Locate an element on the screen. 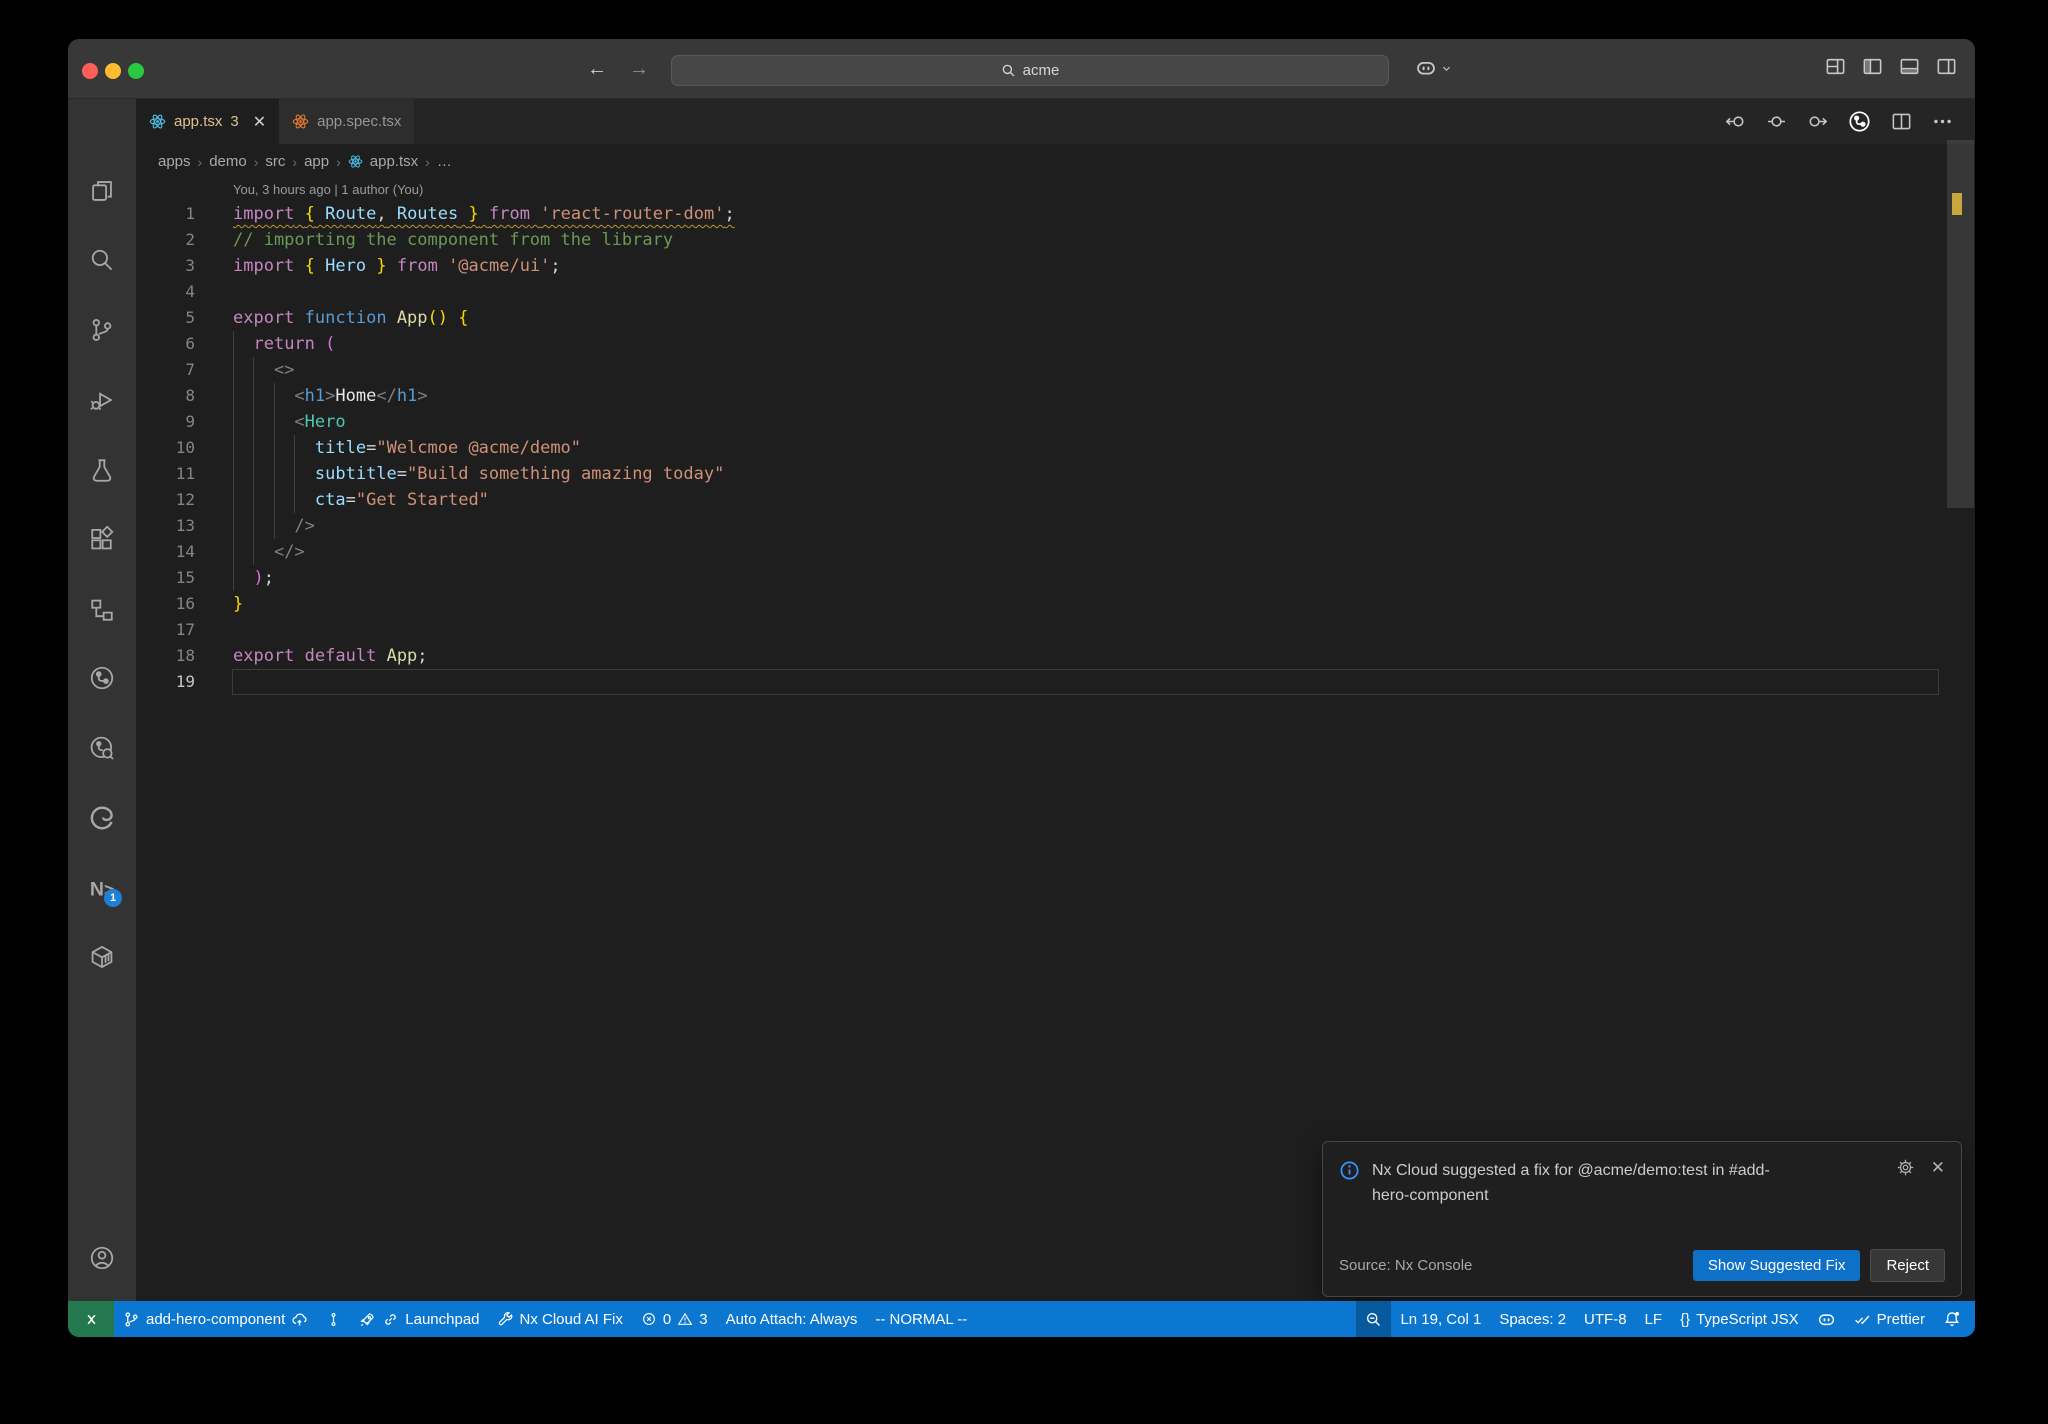 This screenshot has width=2048, height=1424. tab-app-spec-tsx: app.spec.tsx is located at coordinates (347, 121).